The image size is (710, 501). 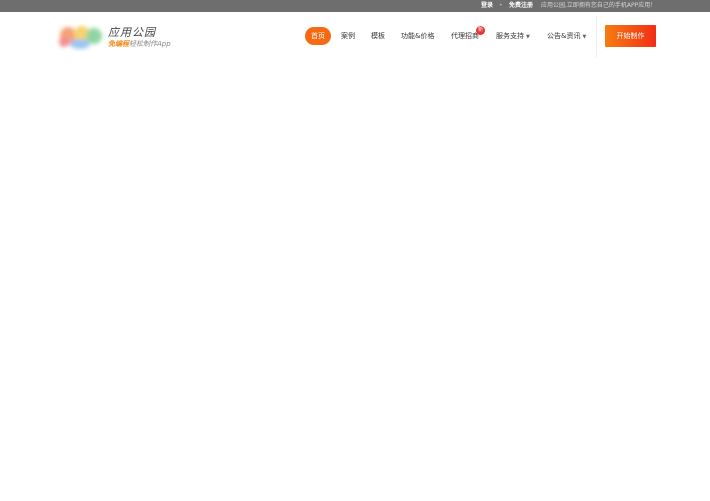 I want to click on nav-item-label: 服务支持, so click(x=510, y=36).